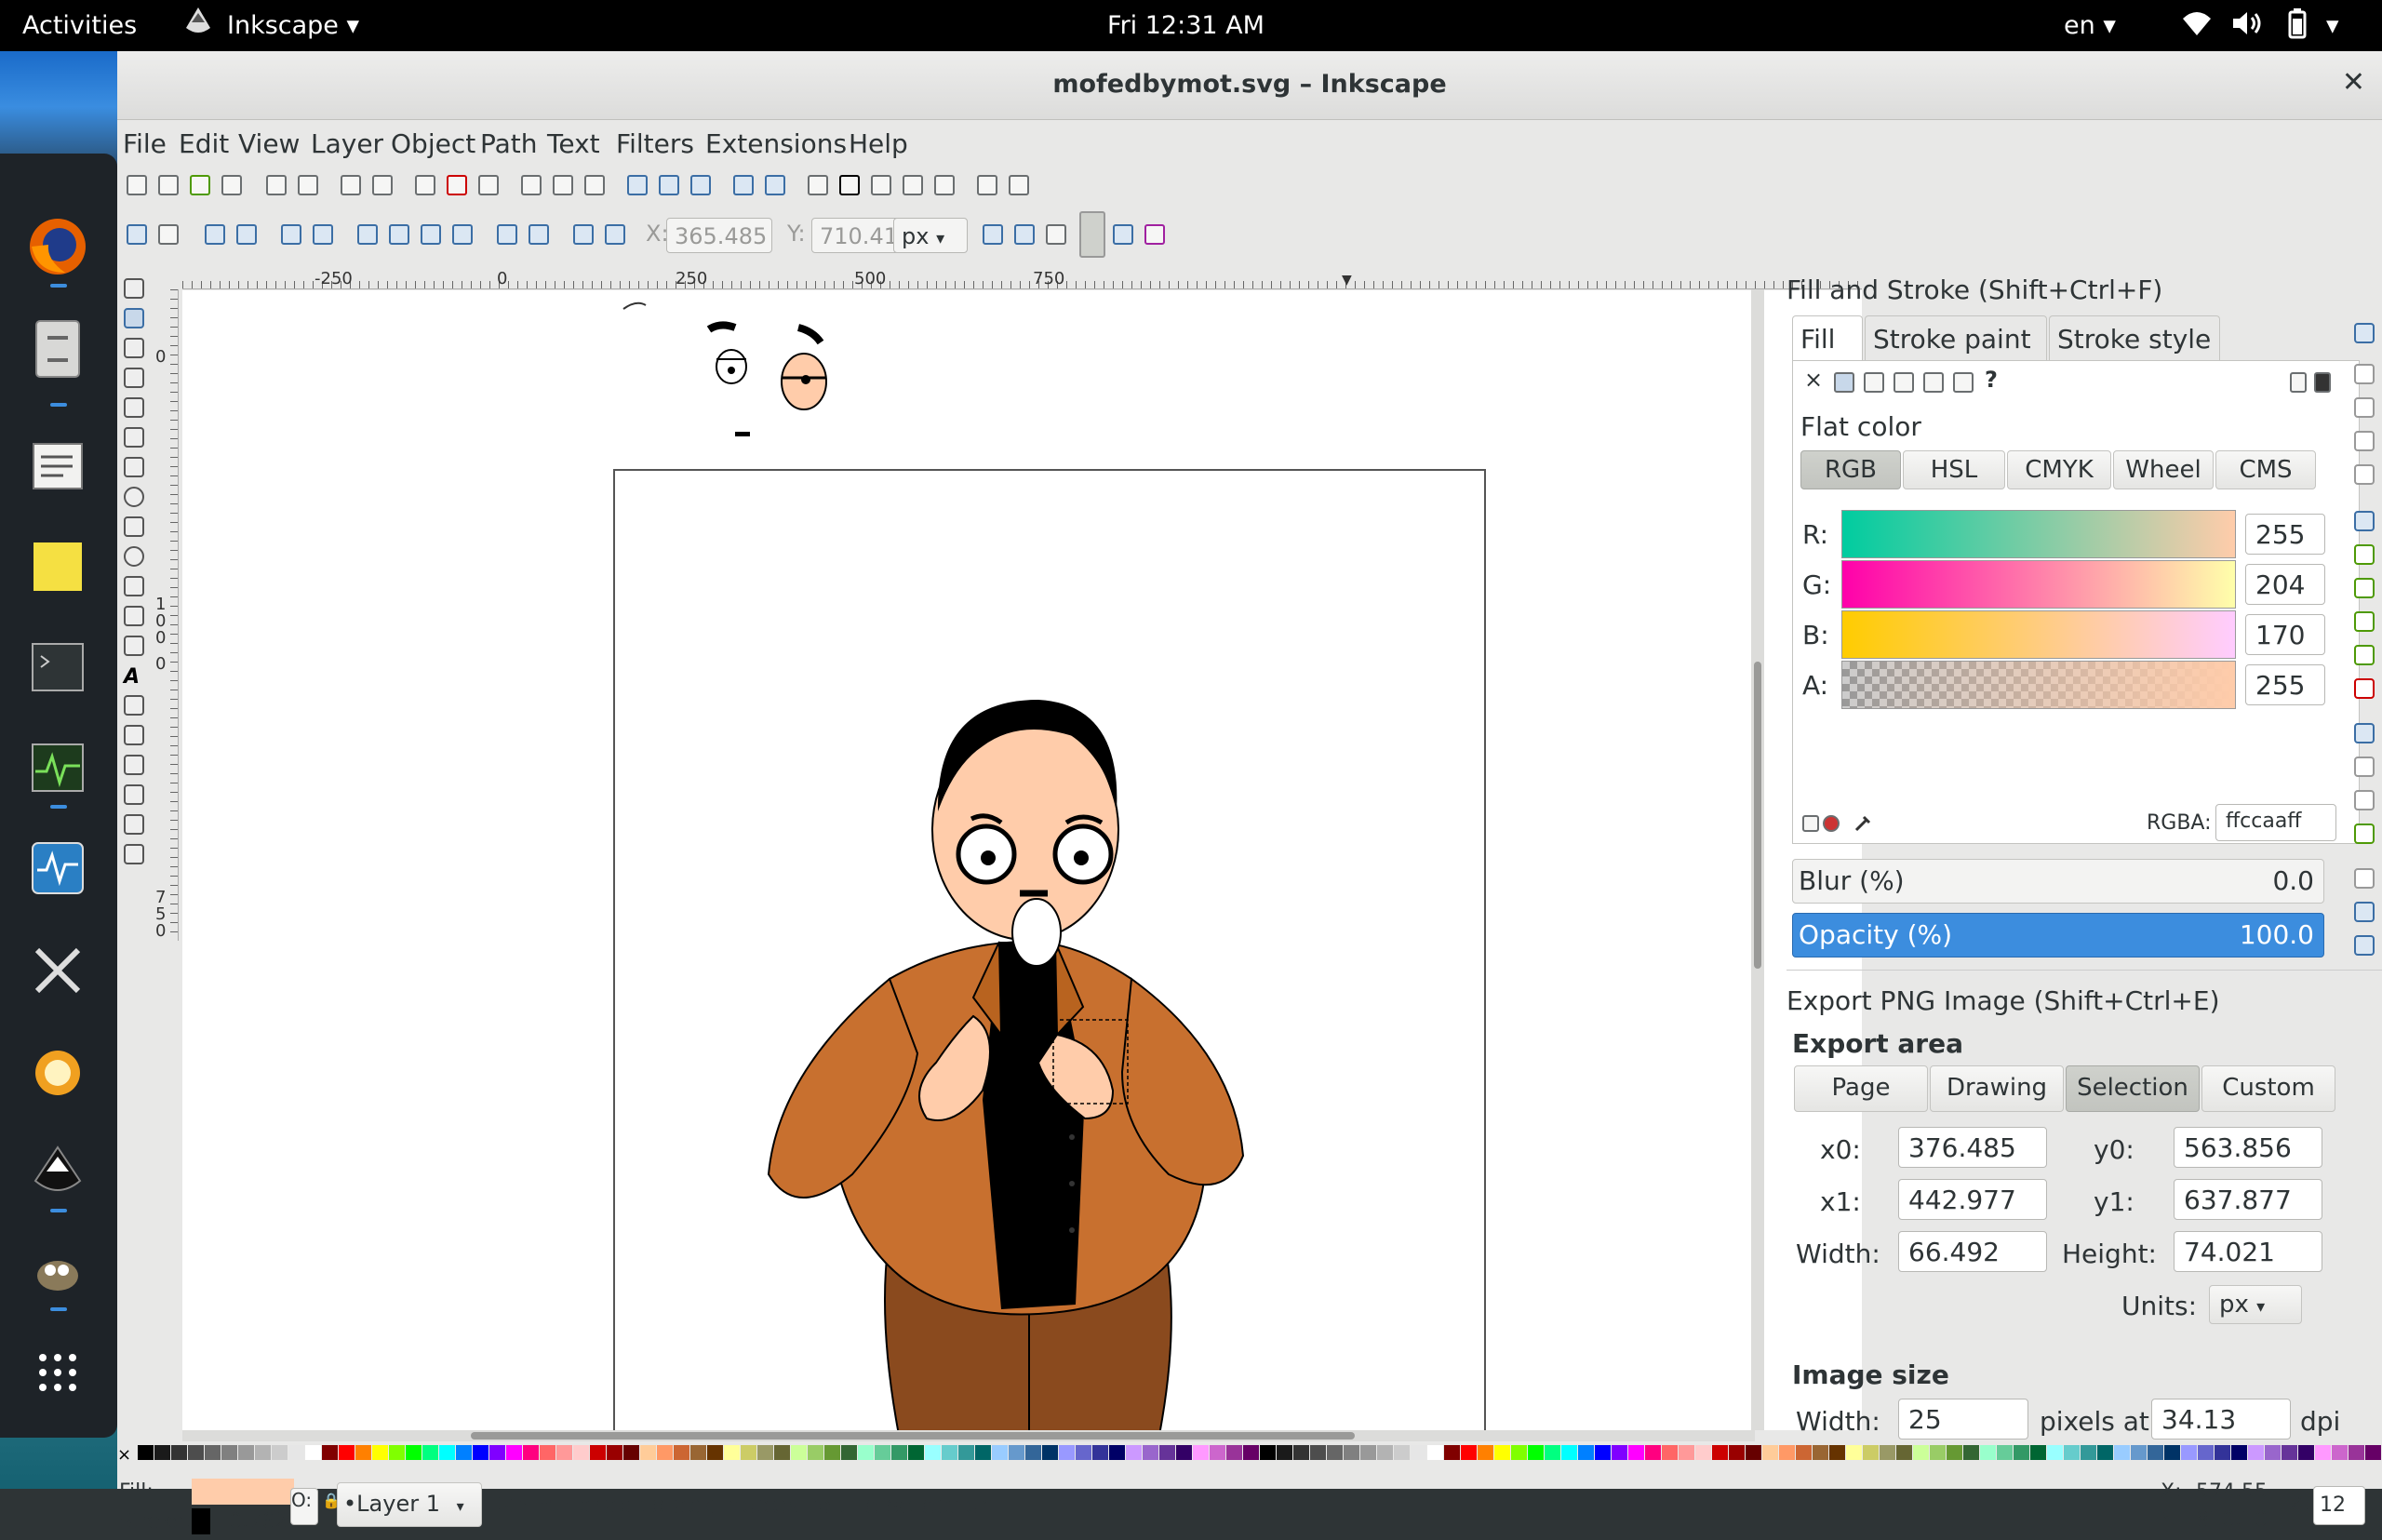 The width and height of the screenshot is (2382, 1540). Describe the element at coordinates (743, 185) in the screenshot. I see `group-icon` at that location.